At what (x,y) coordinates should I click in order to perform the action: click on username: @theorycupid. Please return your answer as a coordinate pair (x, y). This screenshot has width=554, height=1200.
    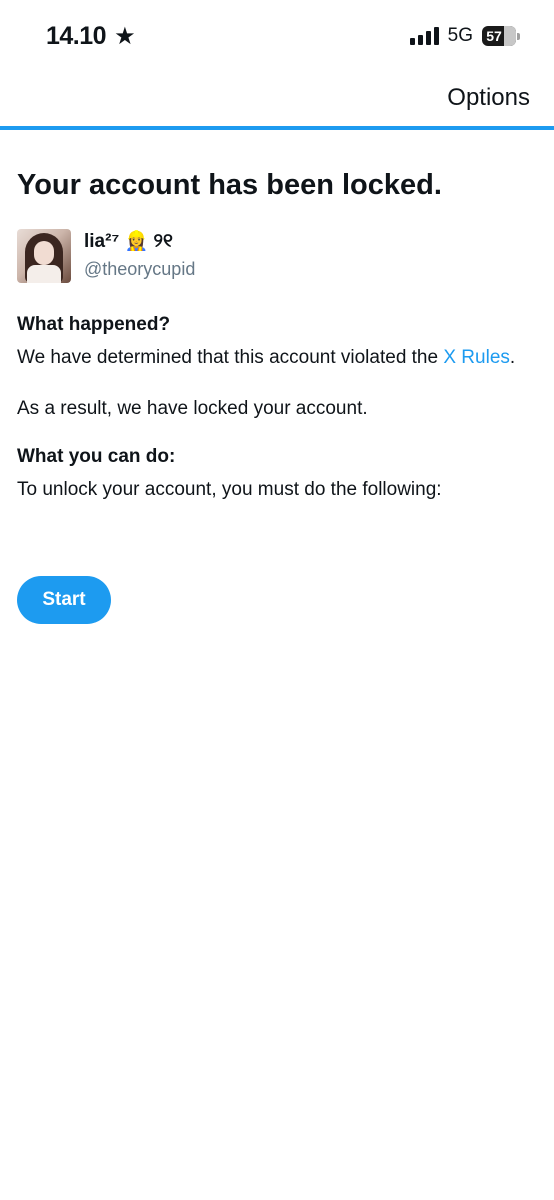
    Looking at the image, I should click on (140, 269).